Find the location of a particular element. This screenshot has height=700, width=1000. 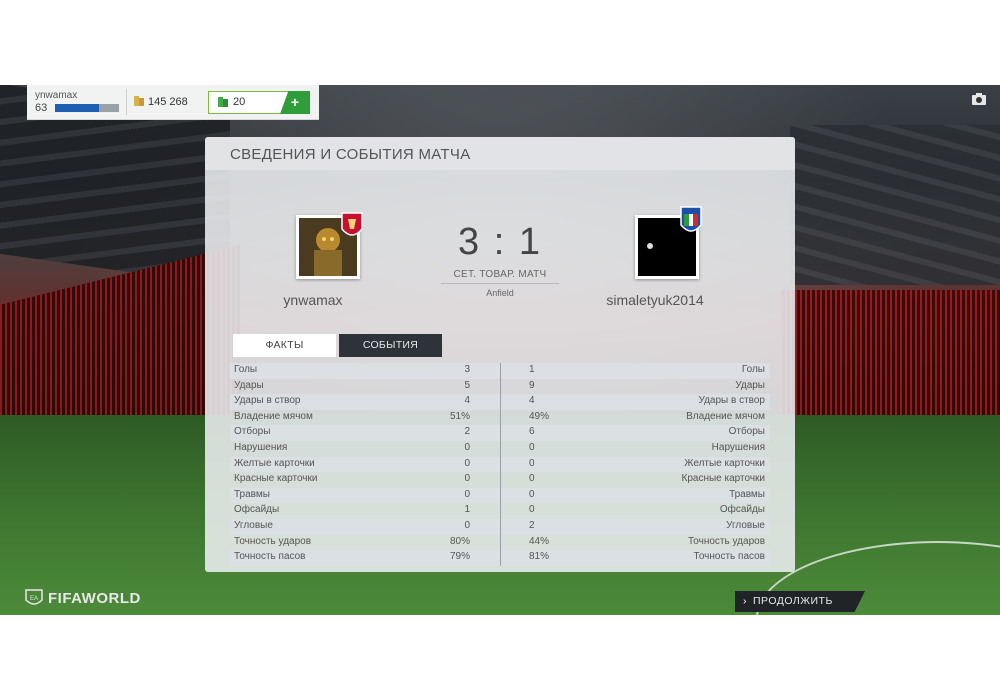

stat-label-home: Травмы is located at coordinates (252, 494).